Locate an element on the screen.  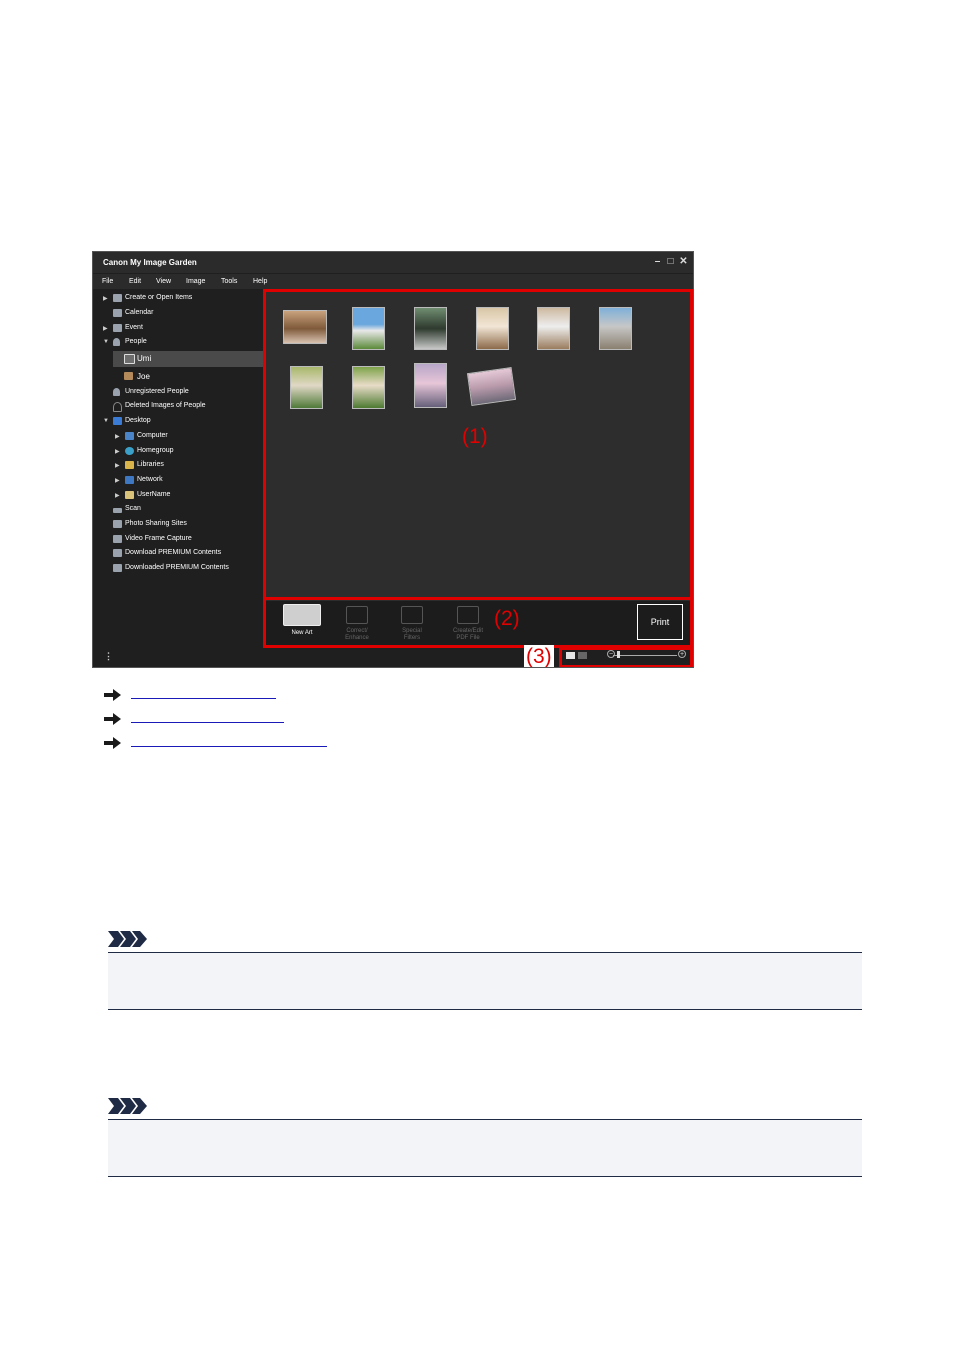
sidebar-item-label: Download PREMIUM Contents is located at coordinates (173, 552).